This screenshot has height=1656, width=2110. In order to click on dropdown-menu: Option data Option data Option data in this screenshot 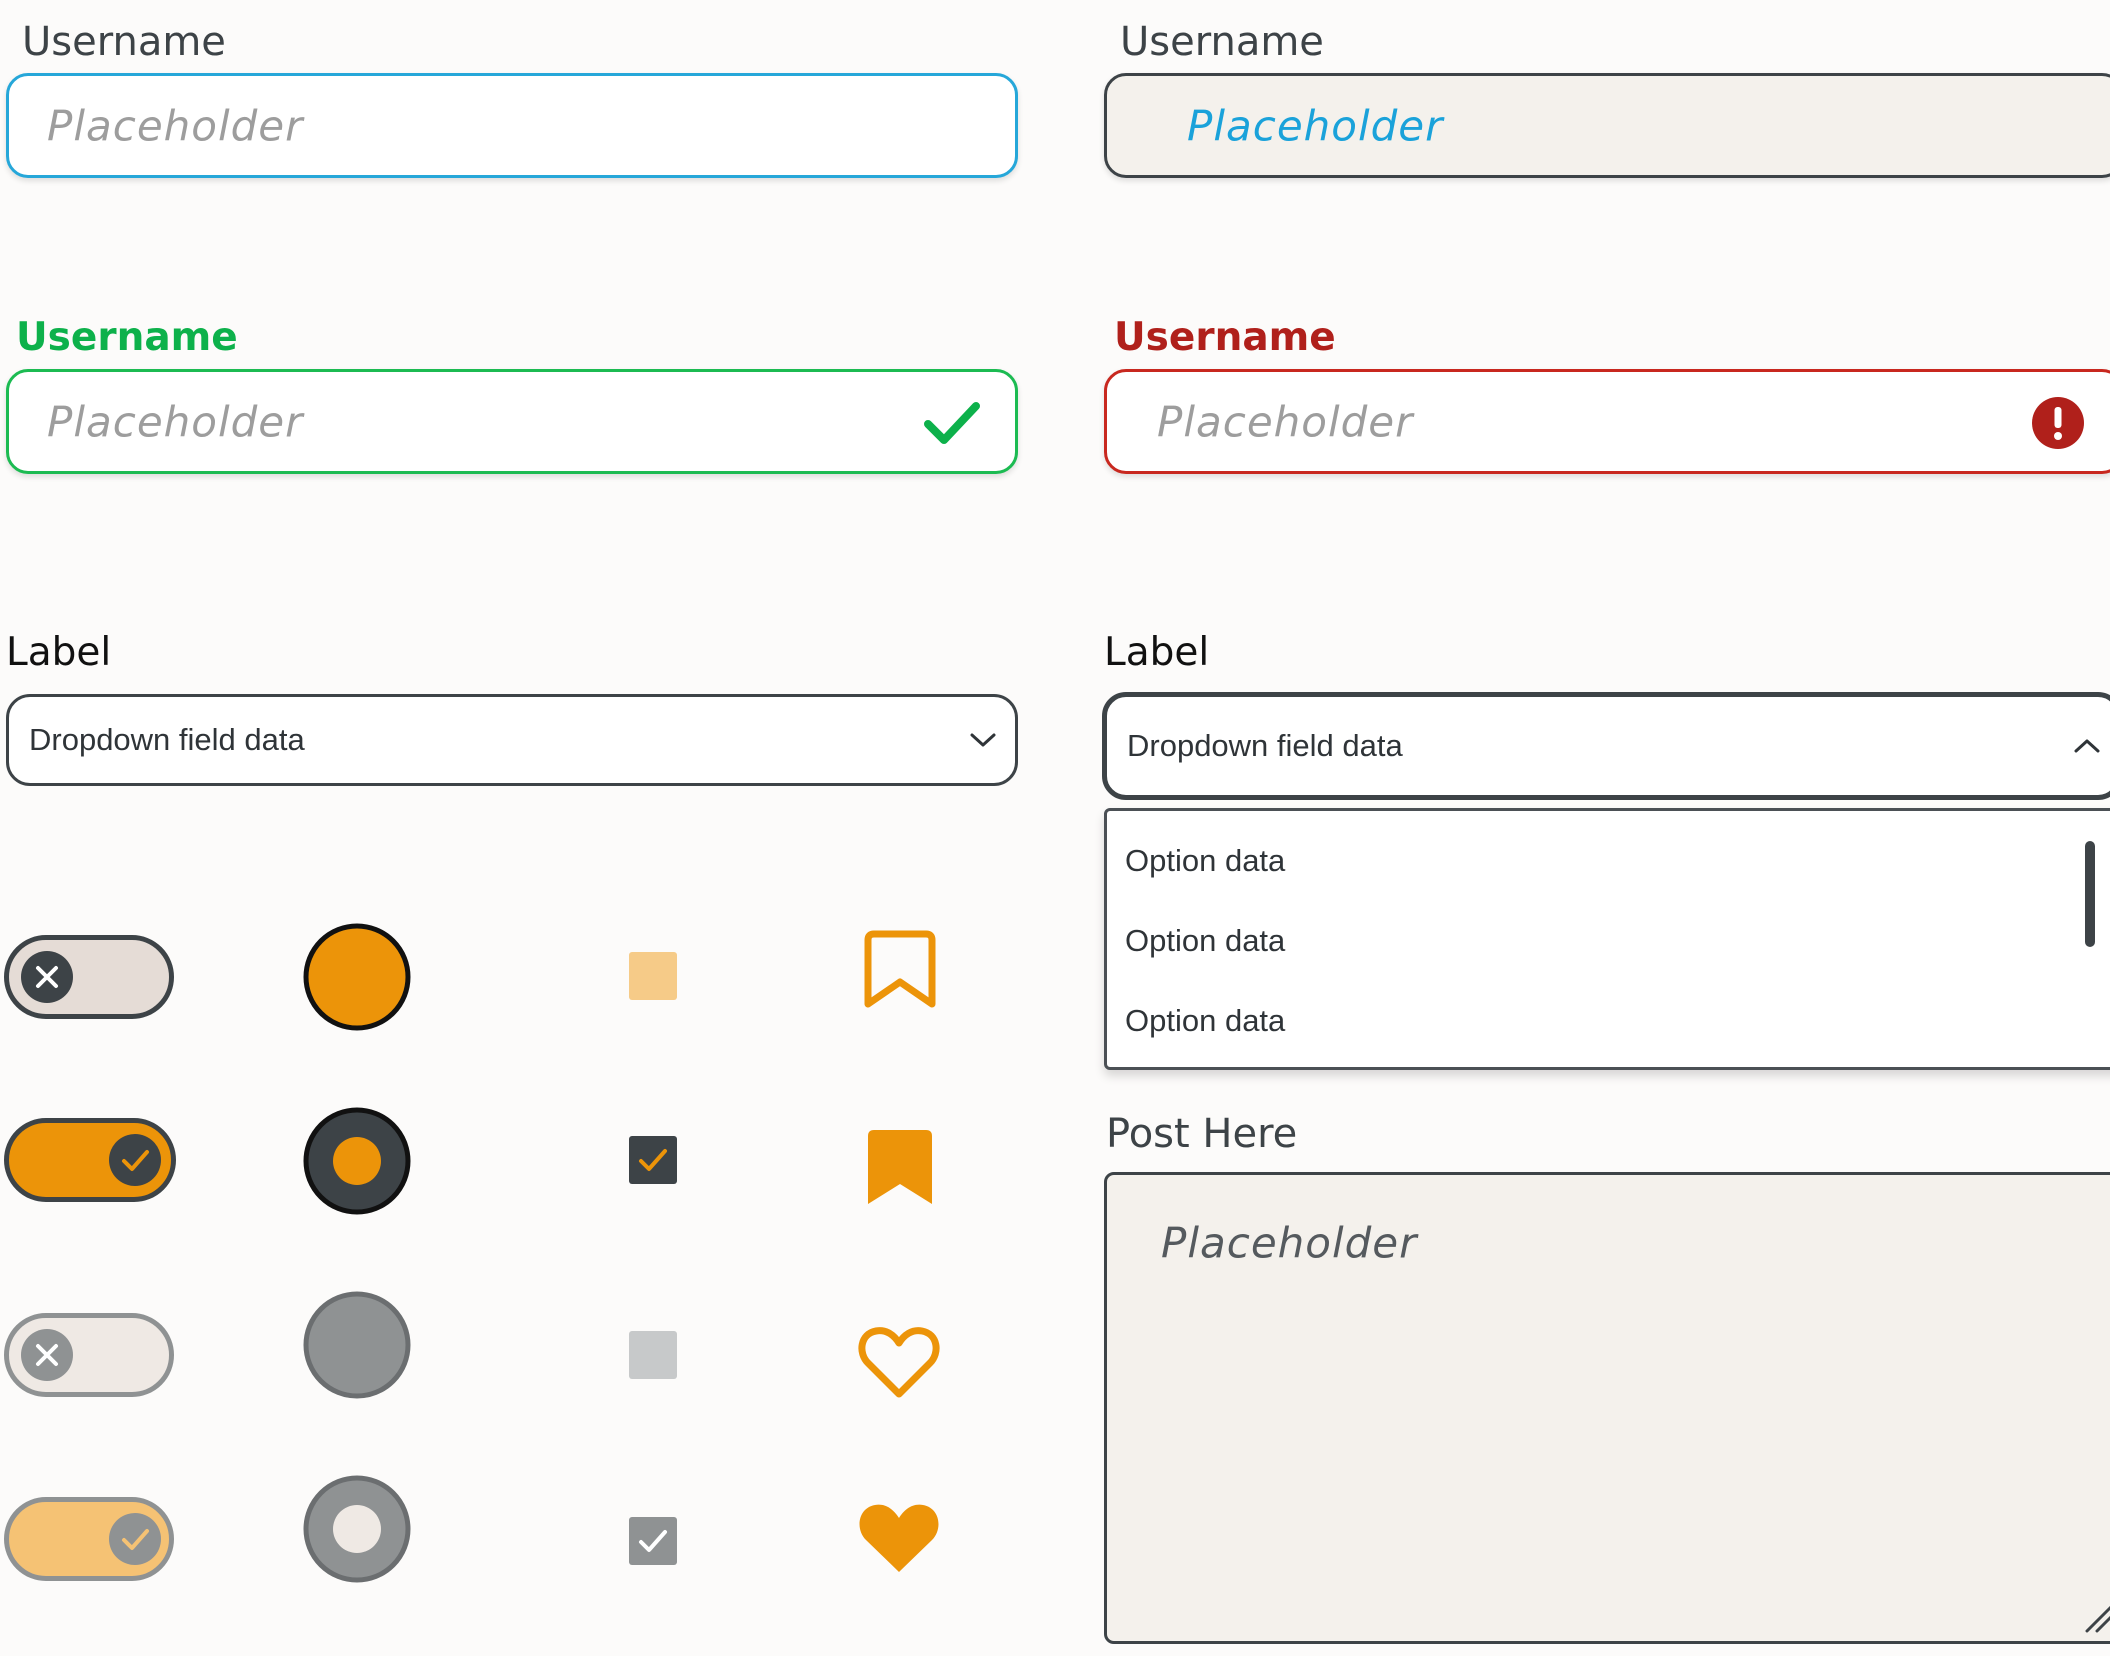, I will do `click(1607, 939)`.